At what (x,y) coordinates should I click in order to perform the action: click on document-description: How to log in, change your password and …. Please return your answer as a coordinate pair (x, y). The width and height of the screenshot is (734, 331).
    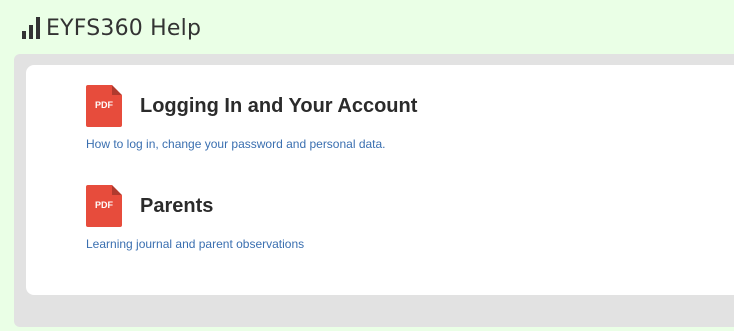
    Looking at the image, I should click on (251, 144).